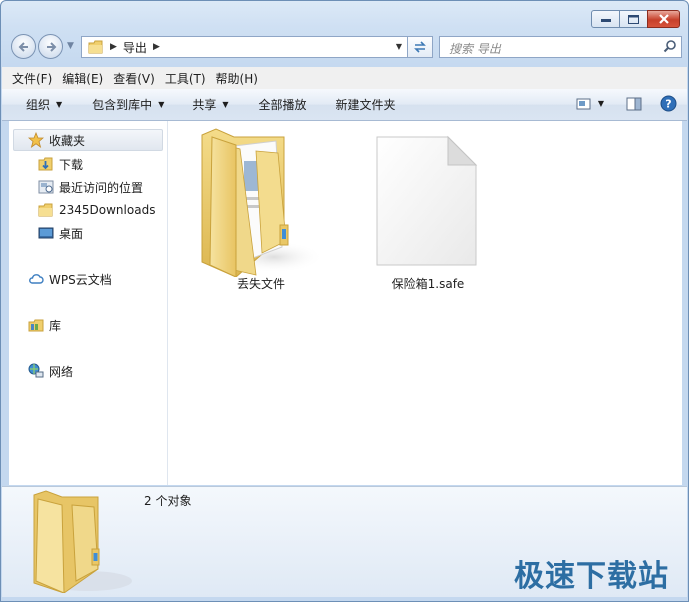 Image resolution: width=689 pixels, height=602 pixels. What do you see at coordinates (101, 187) in the screenshot?
I see `nav-recent-places-label: 最近访问的位置` at bounding box center [101, 187].